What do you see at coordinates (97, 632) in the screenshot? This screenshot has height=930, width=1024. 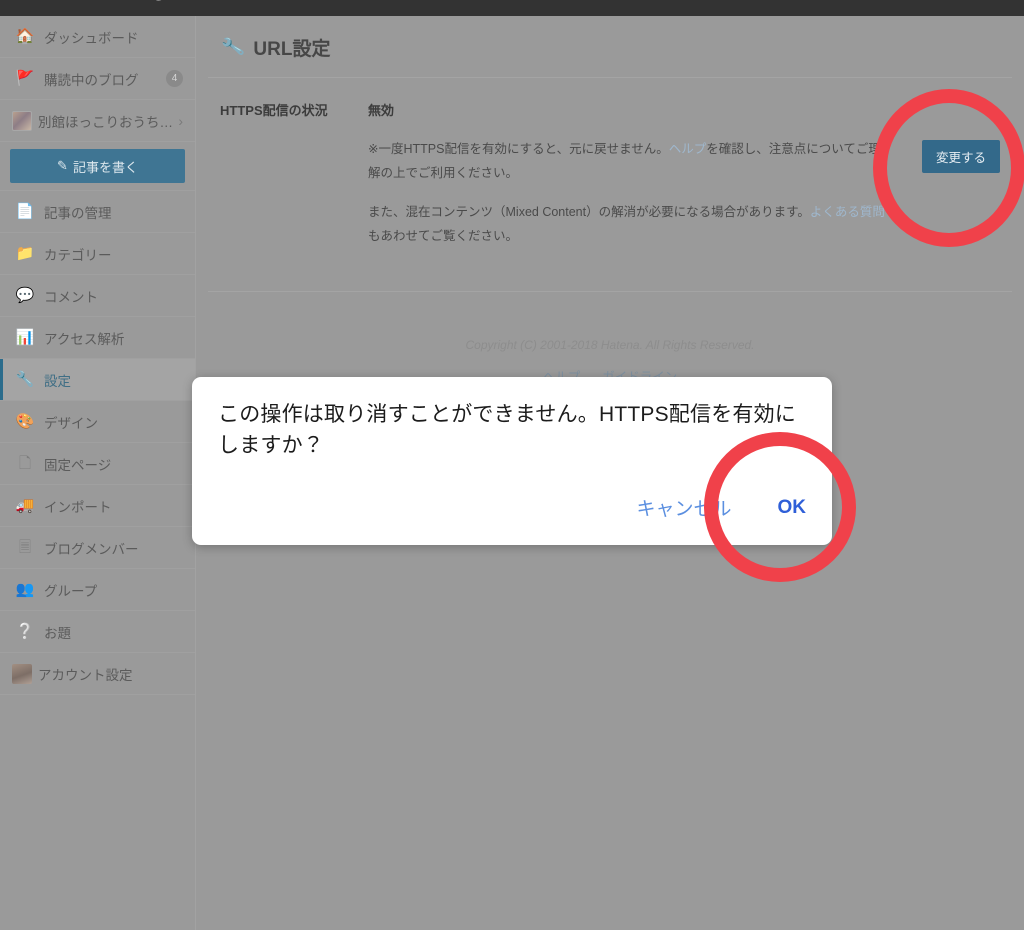 I see `sidebar-item-topics: ❔ お題` at bounding box center [97, 632].